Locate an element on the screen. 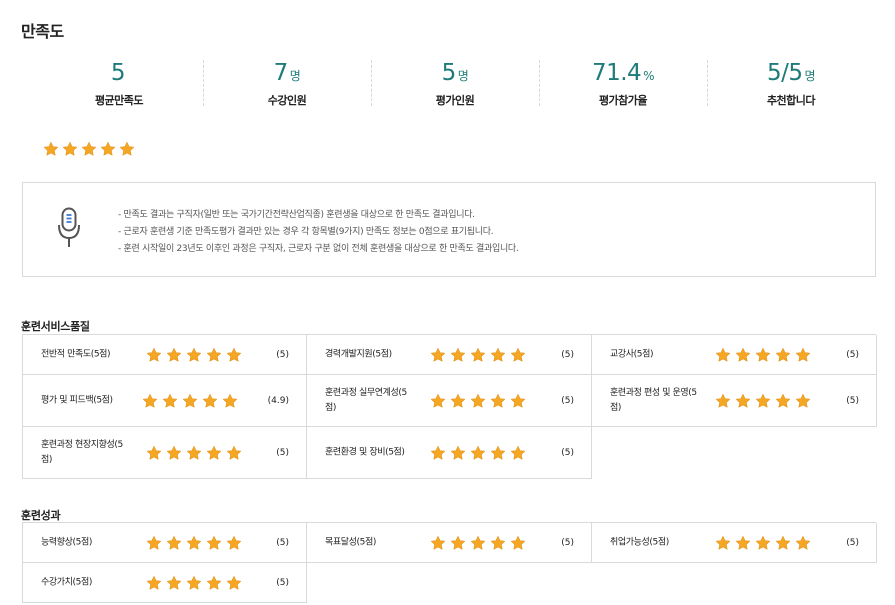  rating-item: 훈련환경 및 장비(5점) (5) is located at coordinates (449, 453).